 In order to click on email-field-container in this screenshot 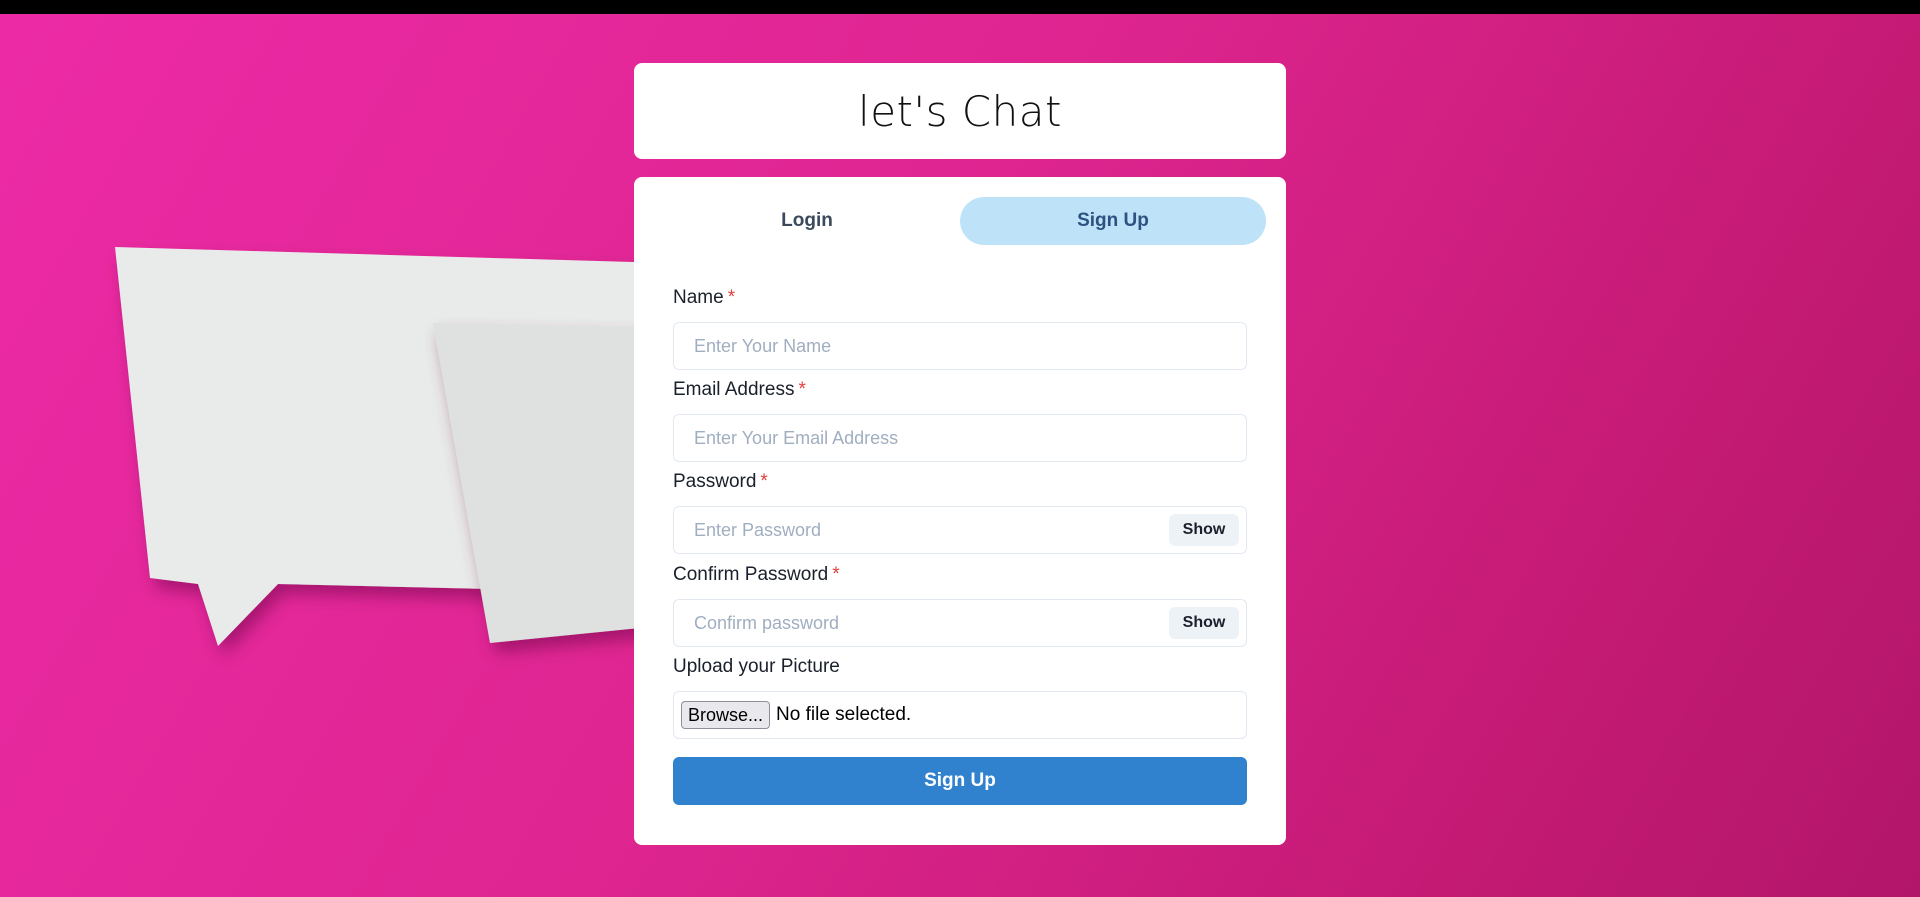, I will do `click(960, 438)`.